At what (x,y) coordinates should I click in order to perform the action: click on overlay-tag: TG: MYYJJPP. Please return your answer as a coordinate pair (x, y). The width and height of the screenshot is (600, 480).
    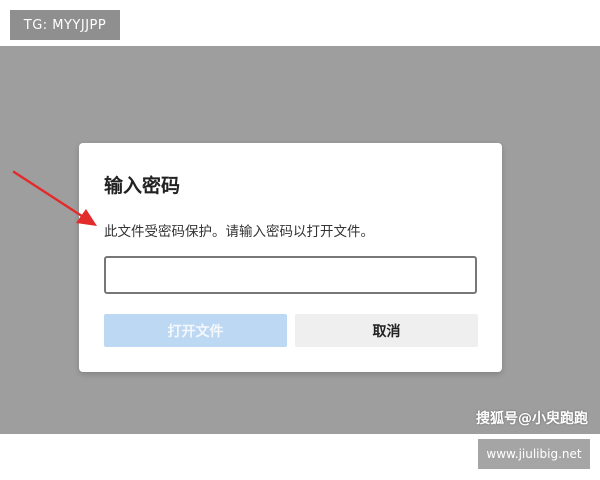
    Looking at the image, I should click on (65, 25).